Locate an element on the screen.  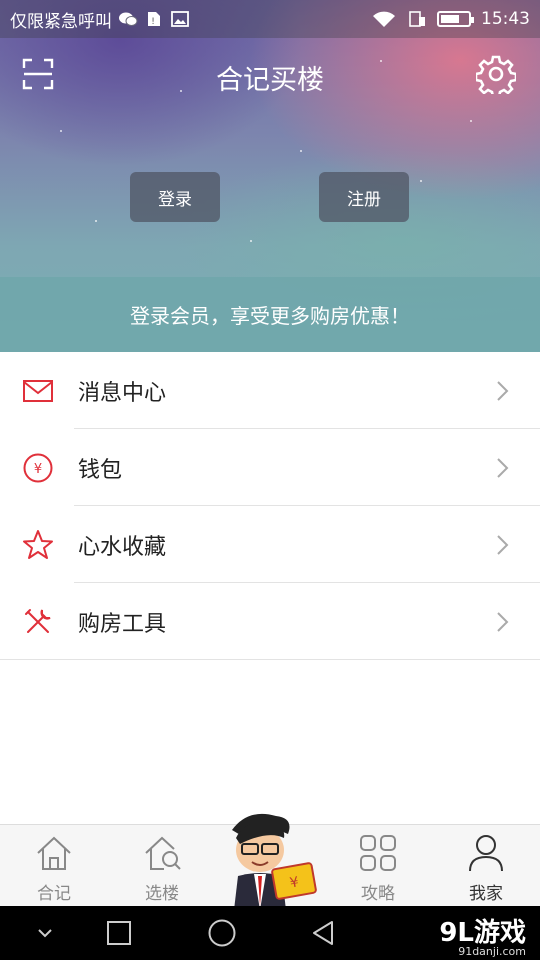
menu-item-favorites: 心水收藏 is located at coordinates (270, 544).